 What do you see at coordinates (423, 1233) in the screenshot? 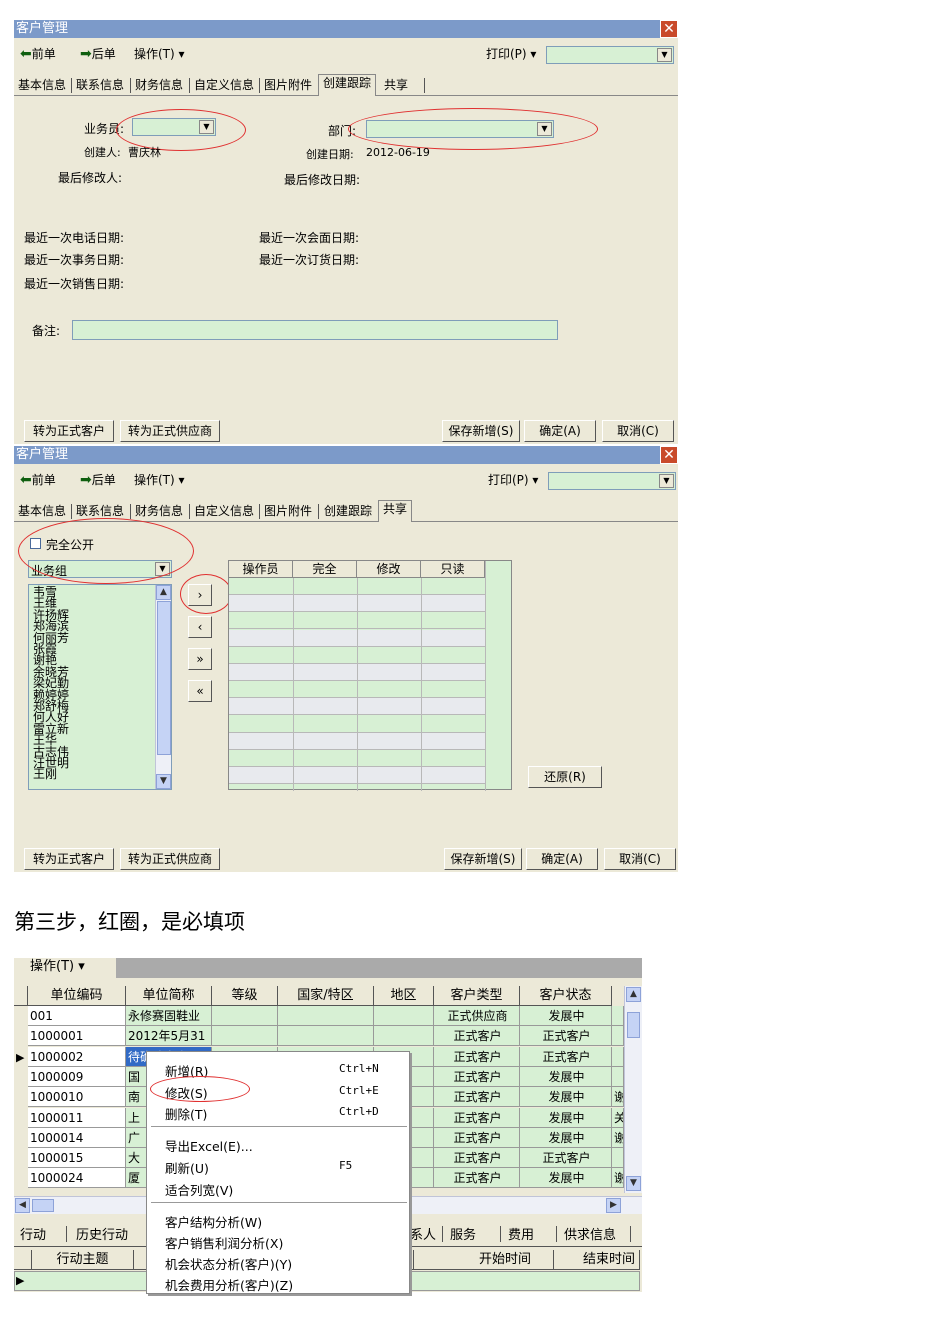
I see `tab-contacts: 系人` at bounding box center [423, 1233].